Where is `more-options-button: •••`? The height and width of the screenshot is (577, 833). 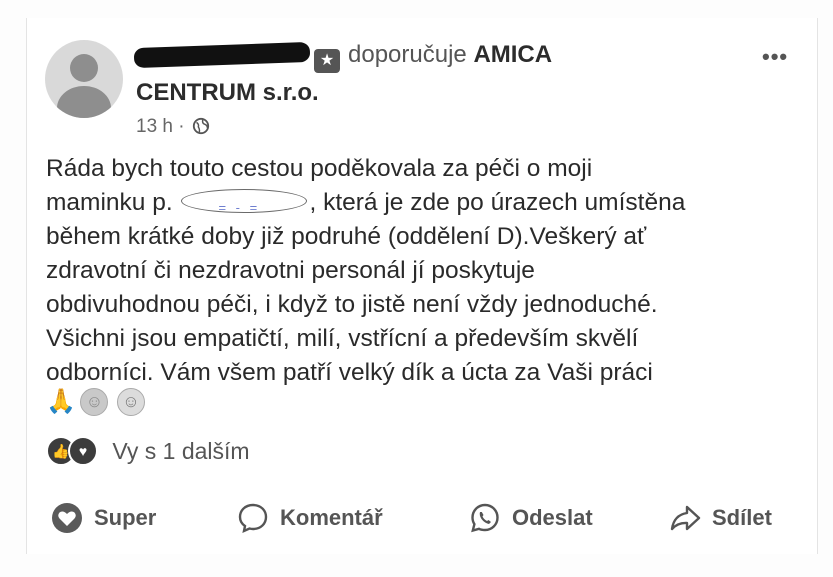 more-options-button: ••• is located at coordinates (775, 57).